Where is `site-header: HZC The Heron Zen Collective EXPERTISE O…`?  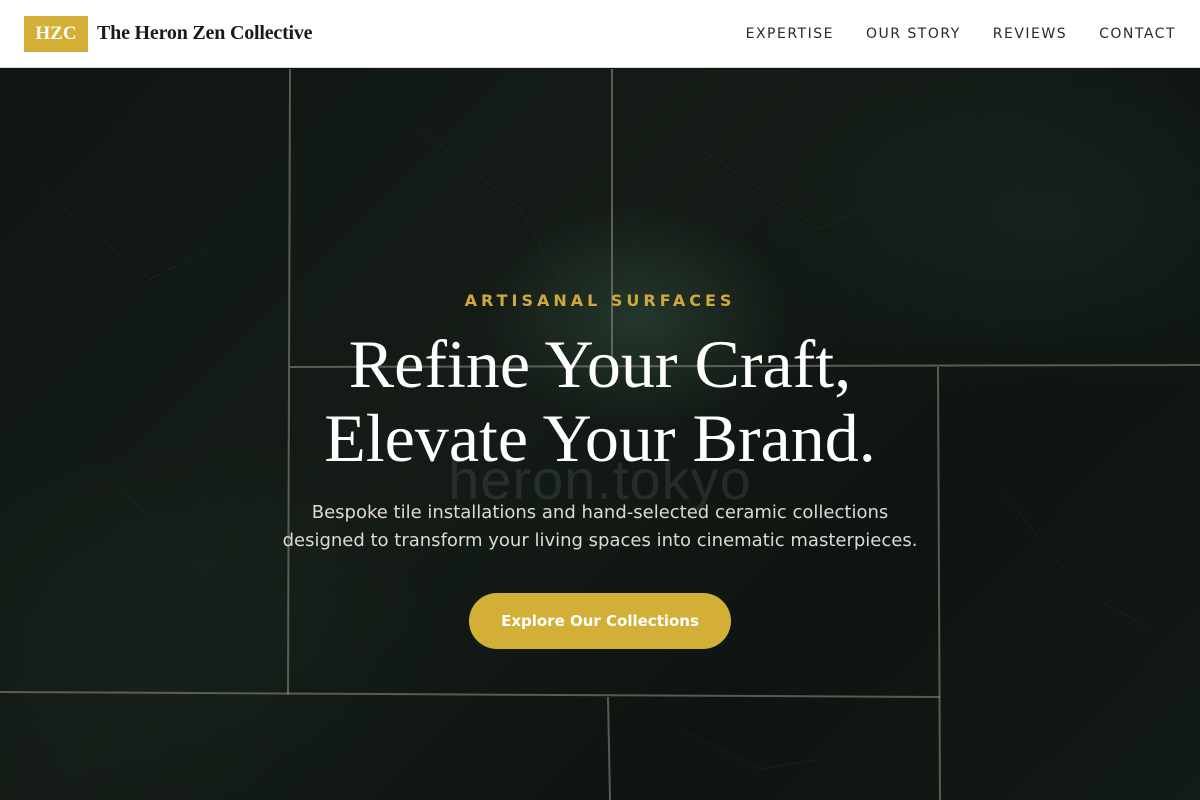
site-header: HZC The Heron Zen Collective EXPERTISE O… is located at coordinates (600, 34).